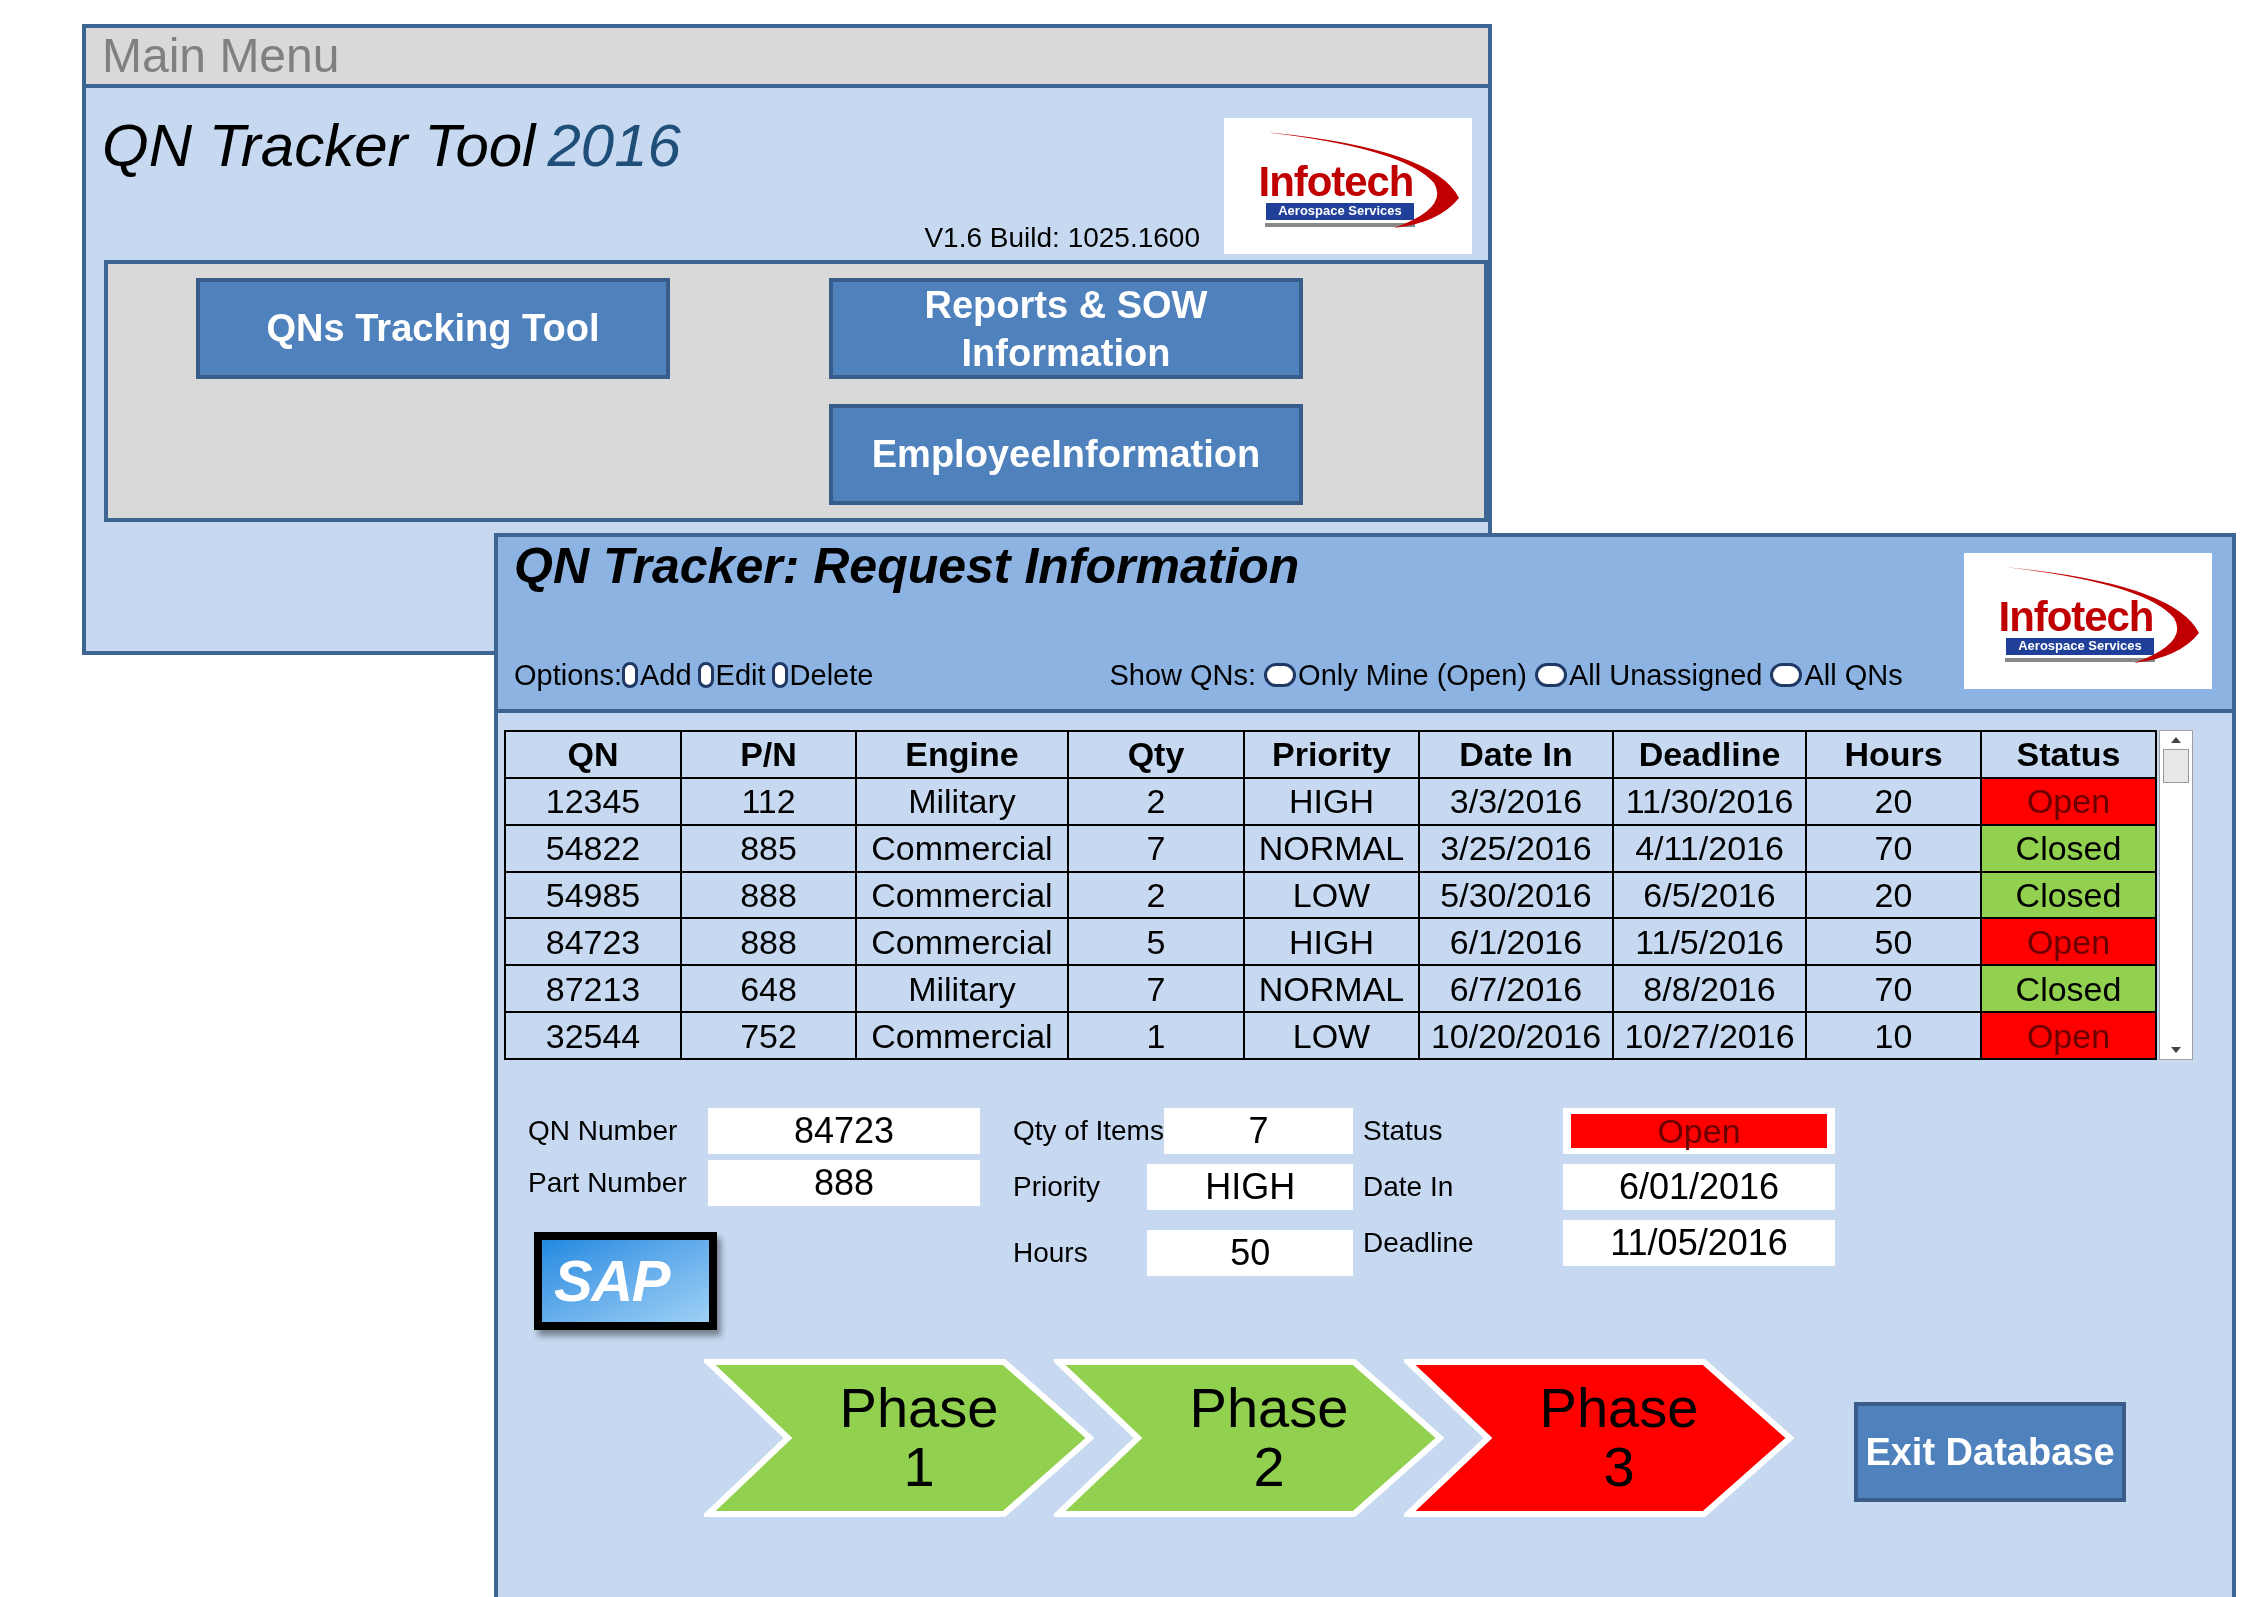 This screenshot has width=2242, height=1597. I want to click on table-cell: 70, so click(1893, 989).